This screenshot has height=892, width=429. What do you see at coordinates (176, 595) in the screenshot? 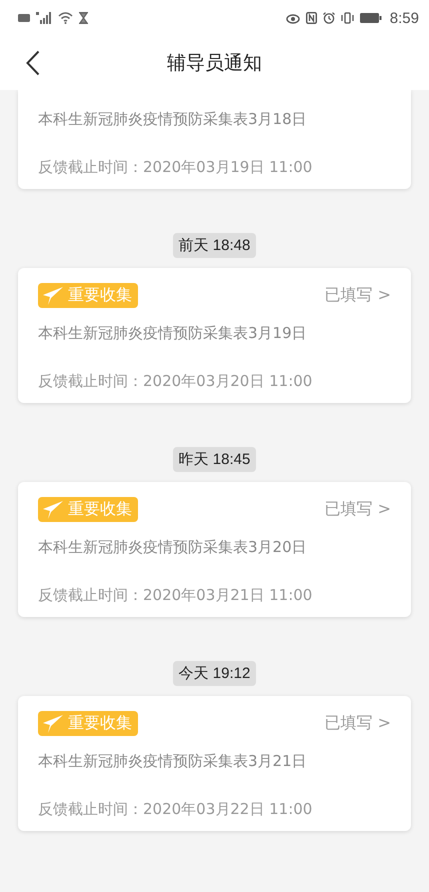
I see `deadline-text: 反馈截止时间：2020年03月21日 11:00` at bounding box center [176, 595].